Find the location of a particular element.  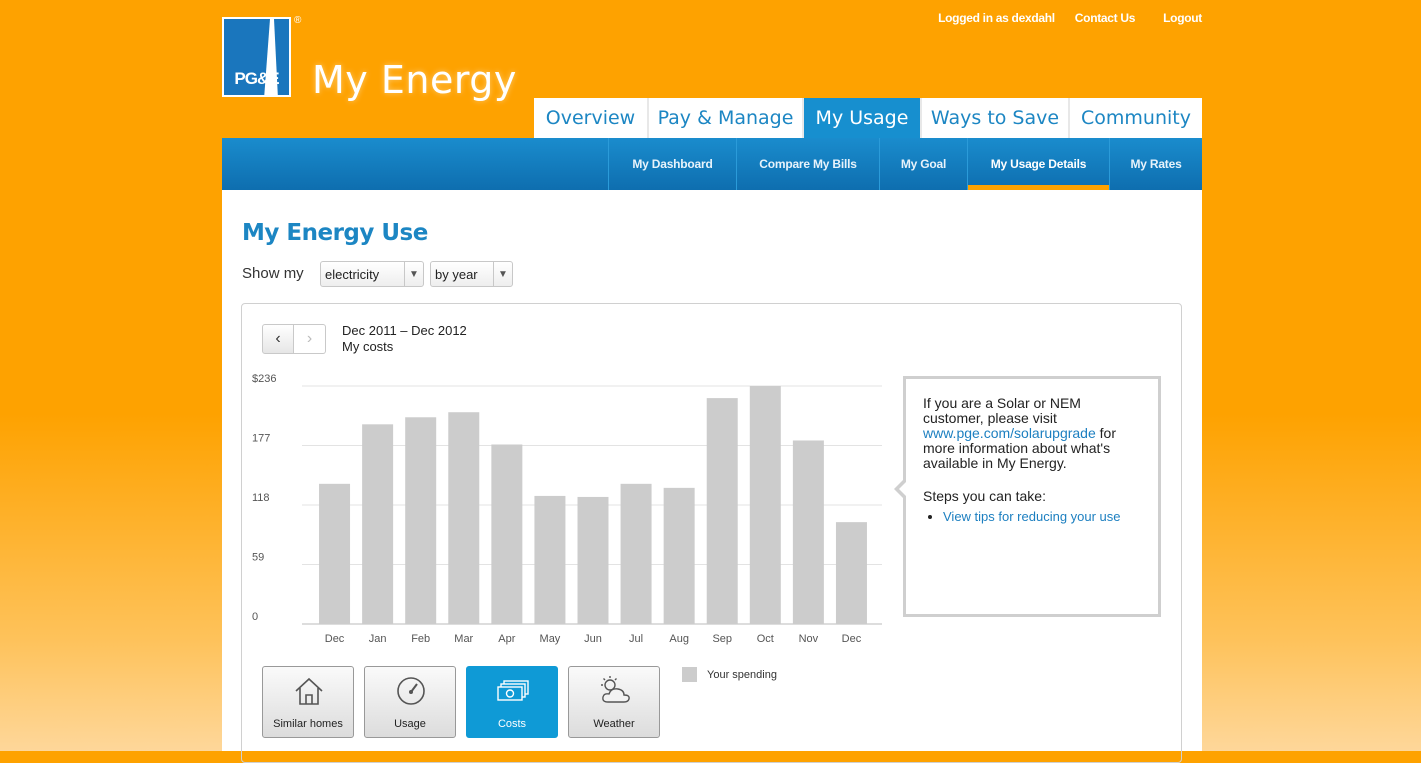

steps-list: View tips for reducing your use is located at coordinates (1032, 516).